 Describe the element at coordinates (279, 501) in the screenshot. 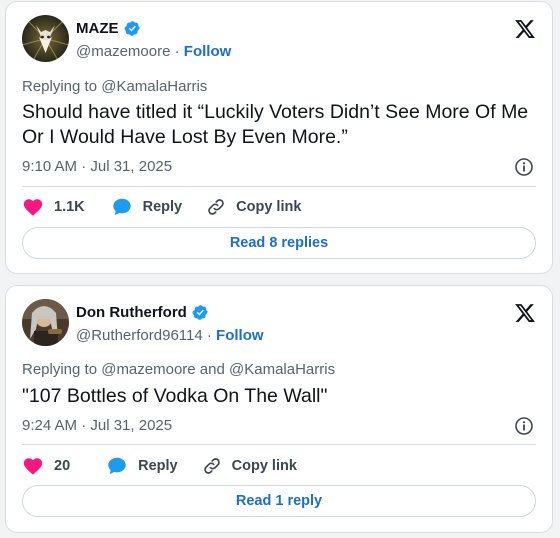

I see `read-replies-button: Read 1 reply` at that location.